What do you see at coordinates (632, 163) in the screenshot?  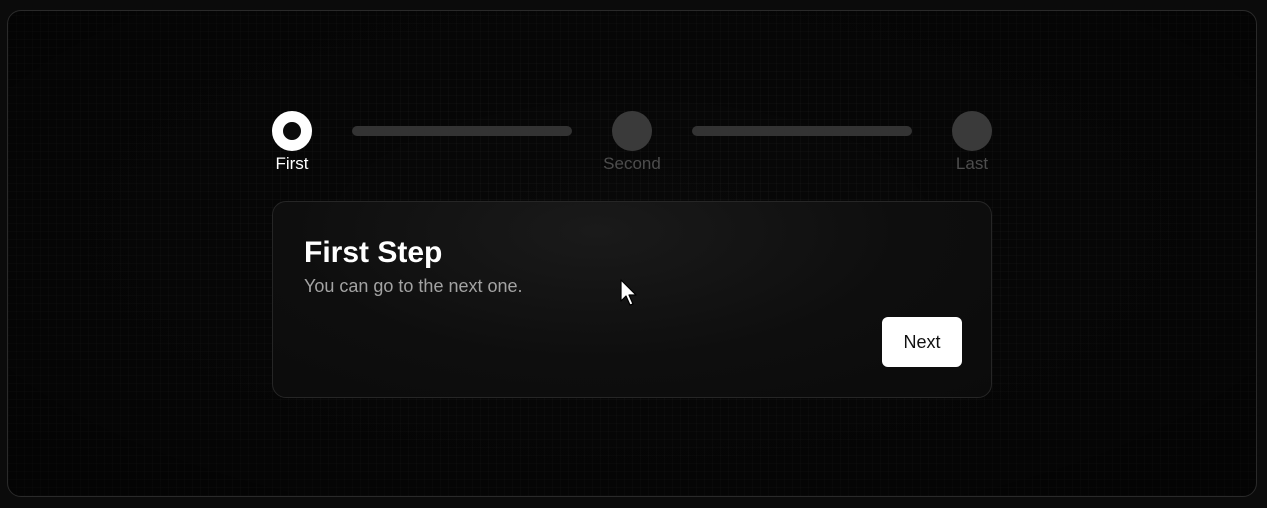 I see `step-second-label: Second` at bounding box center [632, 163].